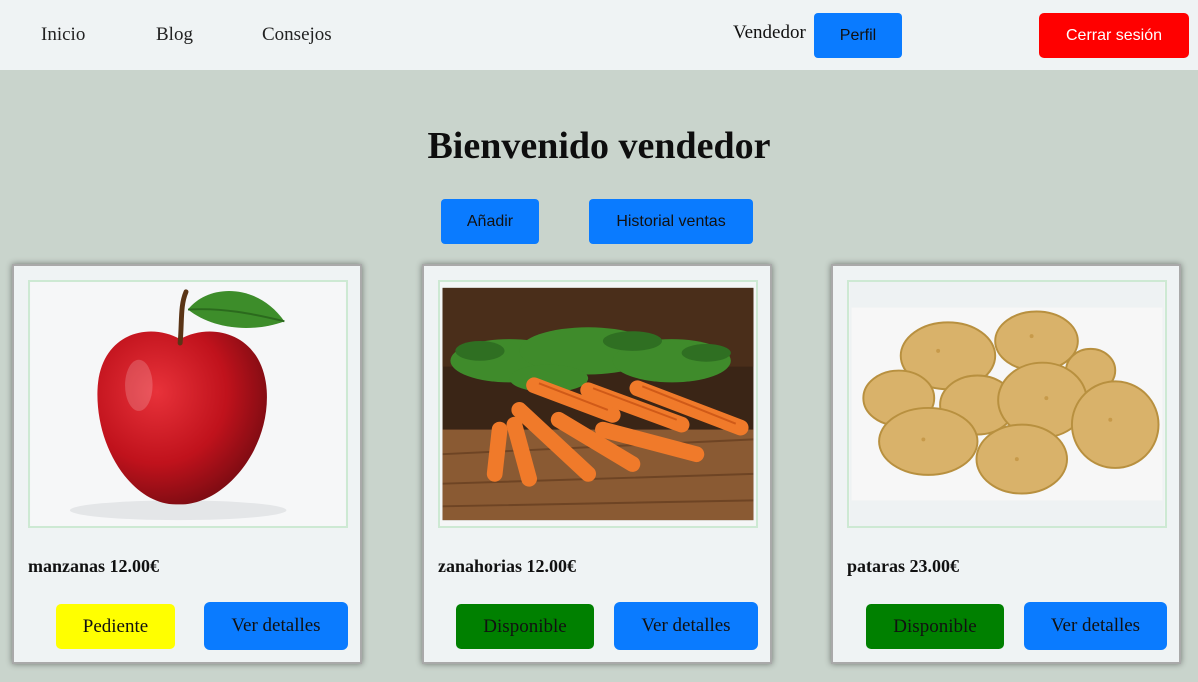 Image resolution: width=1198 pixels, height=682 pixels. What do you see at coordinates (115, 626) in the screenshot?
I see `status-badge: Pediente` at bounding box center [115, 626].